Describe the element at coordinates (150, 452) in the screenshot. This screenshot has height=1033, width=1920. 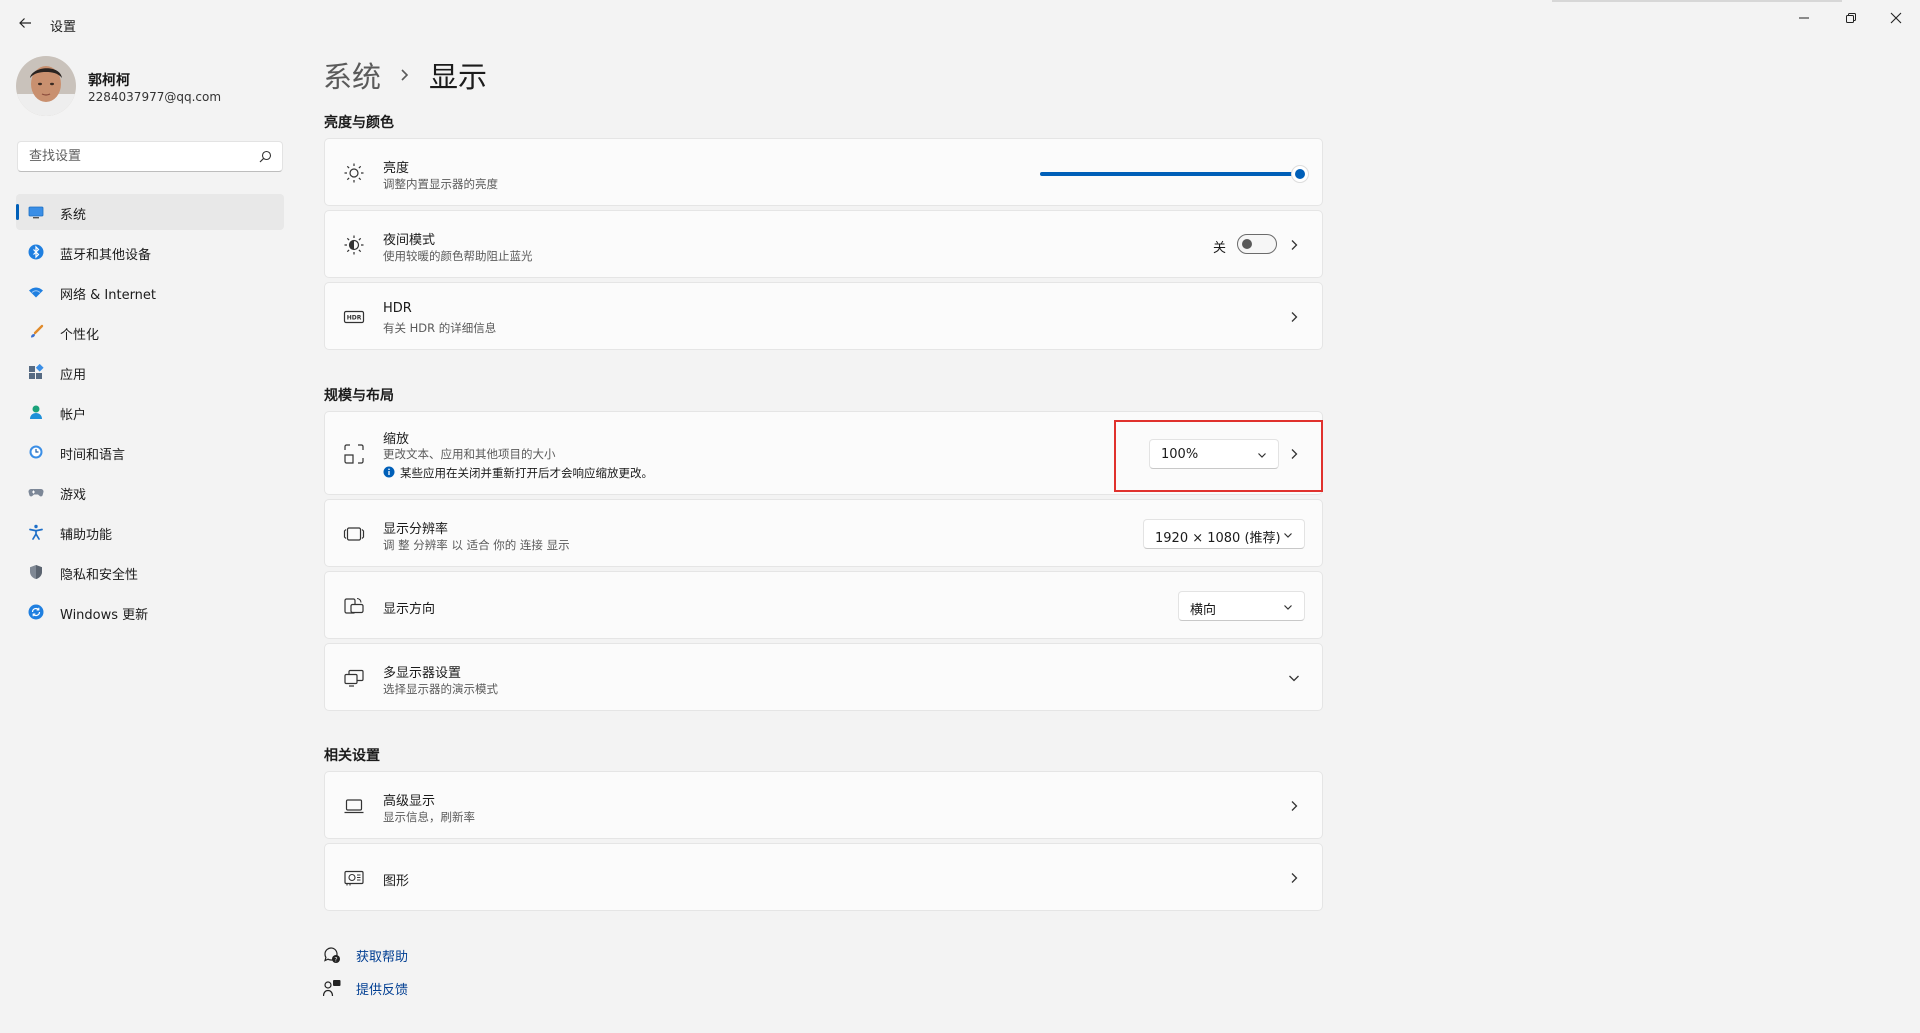
I see `sidebar-item-time-language: 时间和语言` at that location.